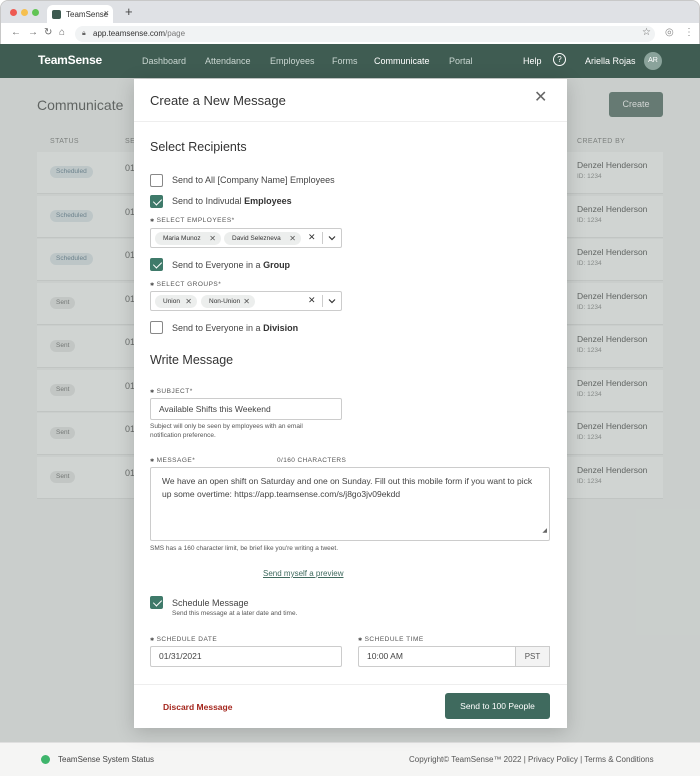 This screenshot has width=700, height=776. I want to click on message-label: MESSAGE*, so click(172, 460).